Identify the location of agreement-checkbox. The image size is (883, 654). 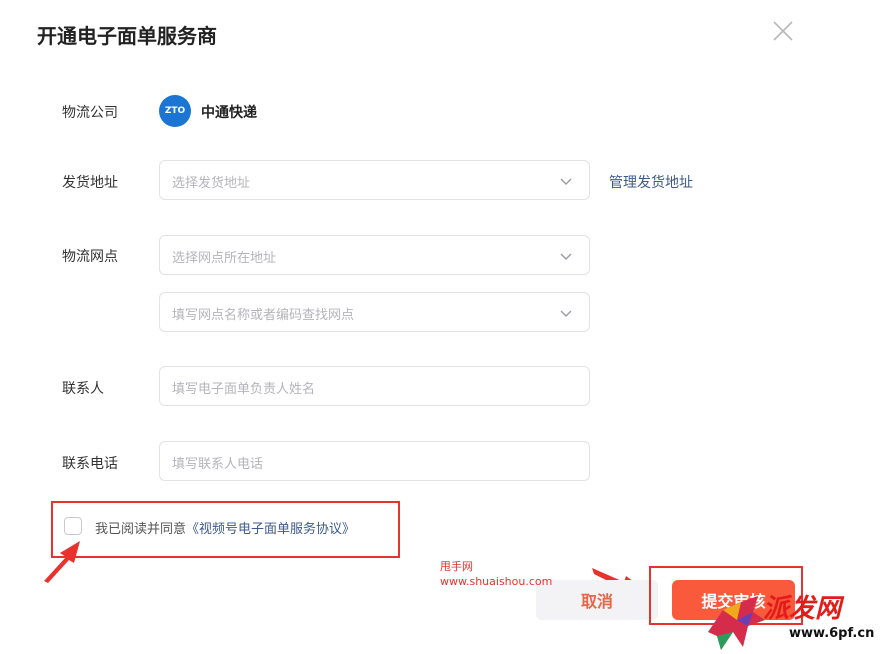
(73, 526).